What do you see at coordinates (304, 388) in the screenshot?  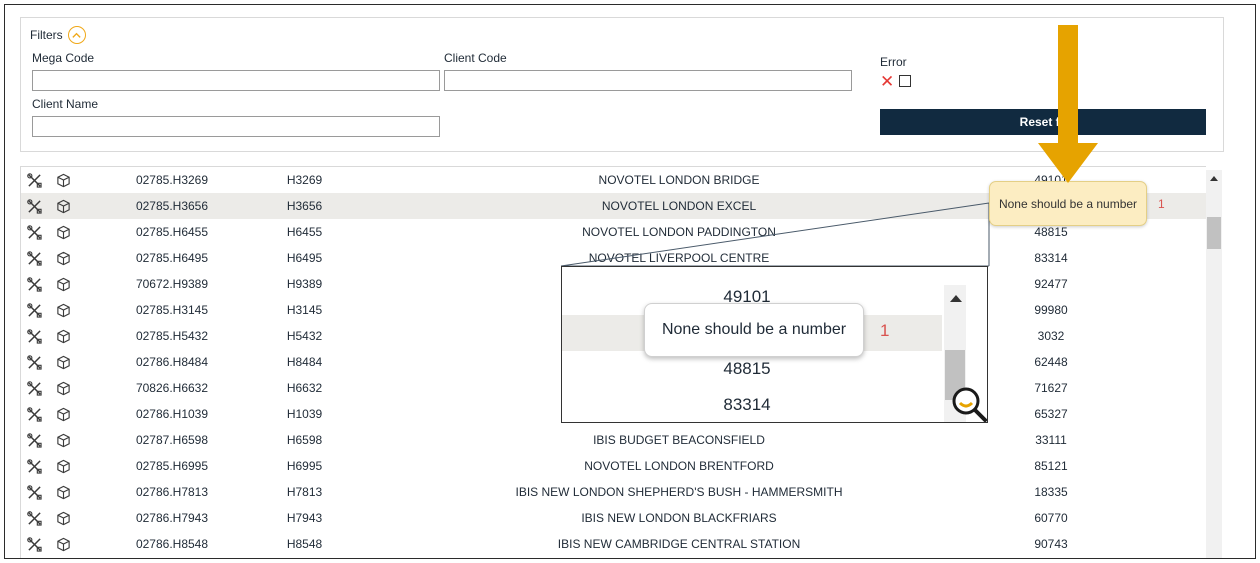 I see `client-code-cell: H6632` at bounding box center [304, 388].